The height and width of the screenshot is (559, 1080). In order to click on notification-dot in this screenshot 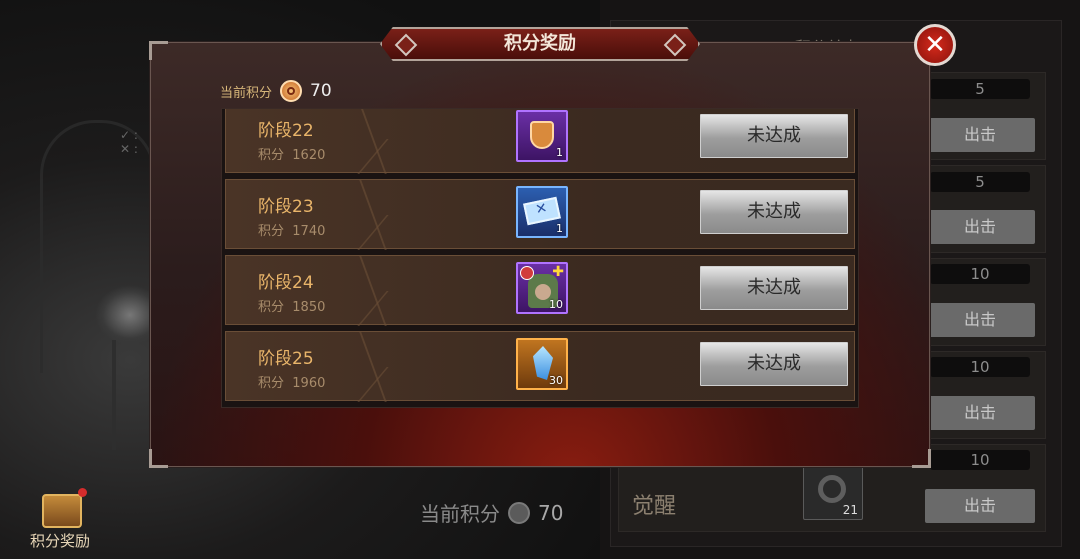, I will do `click(82, 492)`.